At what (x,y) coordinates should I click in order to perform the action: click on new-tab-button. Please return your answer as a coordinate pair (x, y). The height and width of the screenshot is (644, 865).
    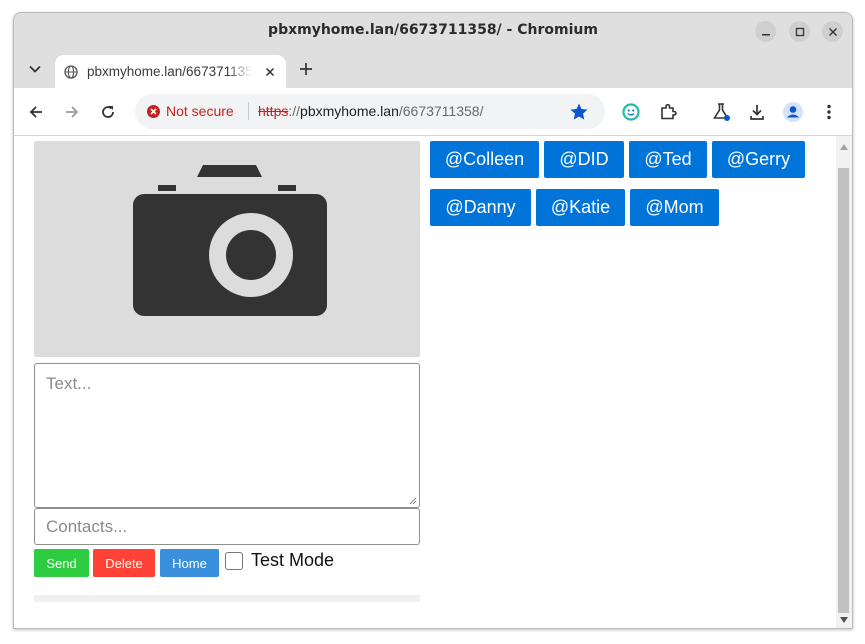
    Looking at the image, I should click on (306, 69).